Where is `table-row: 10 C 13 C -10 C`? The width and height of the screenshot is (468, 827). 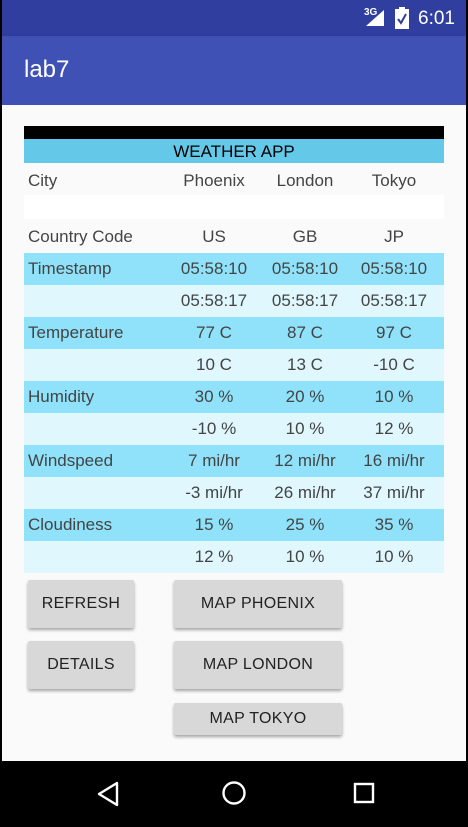
table-row: 10 C 13 C -10 C is located at coordinates (234, 365).